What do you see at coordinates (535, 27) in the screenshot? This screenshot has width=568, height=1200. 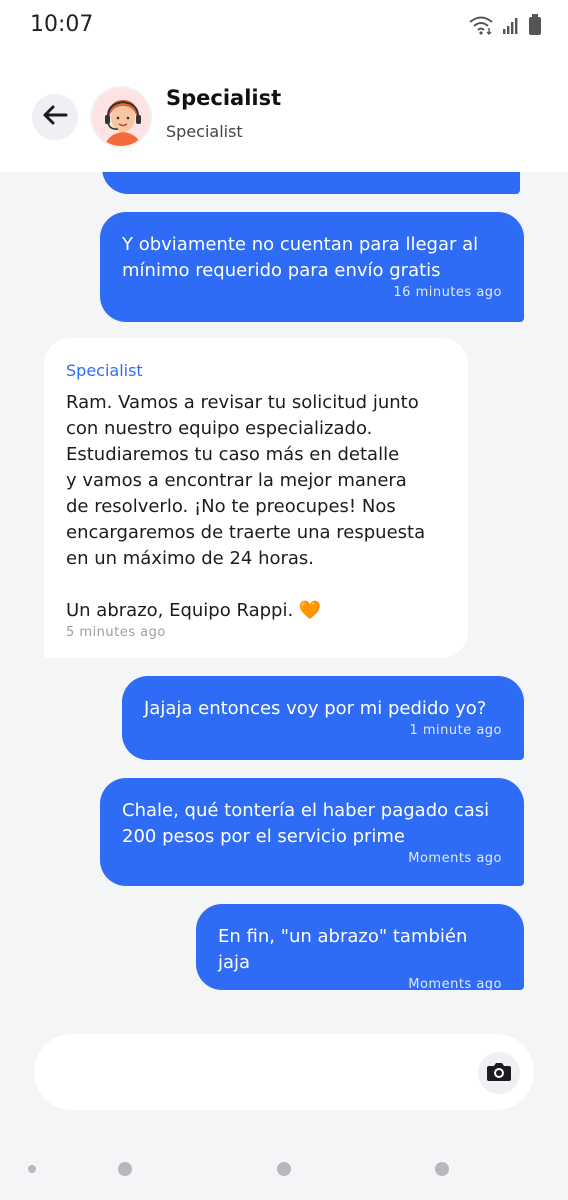 I see `battery-icon` at bounding box center [535, 27].